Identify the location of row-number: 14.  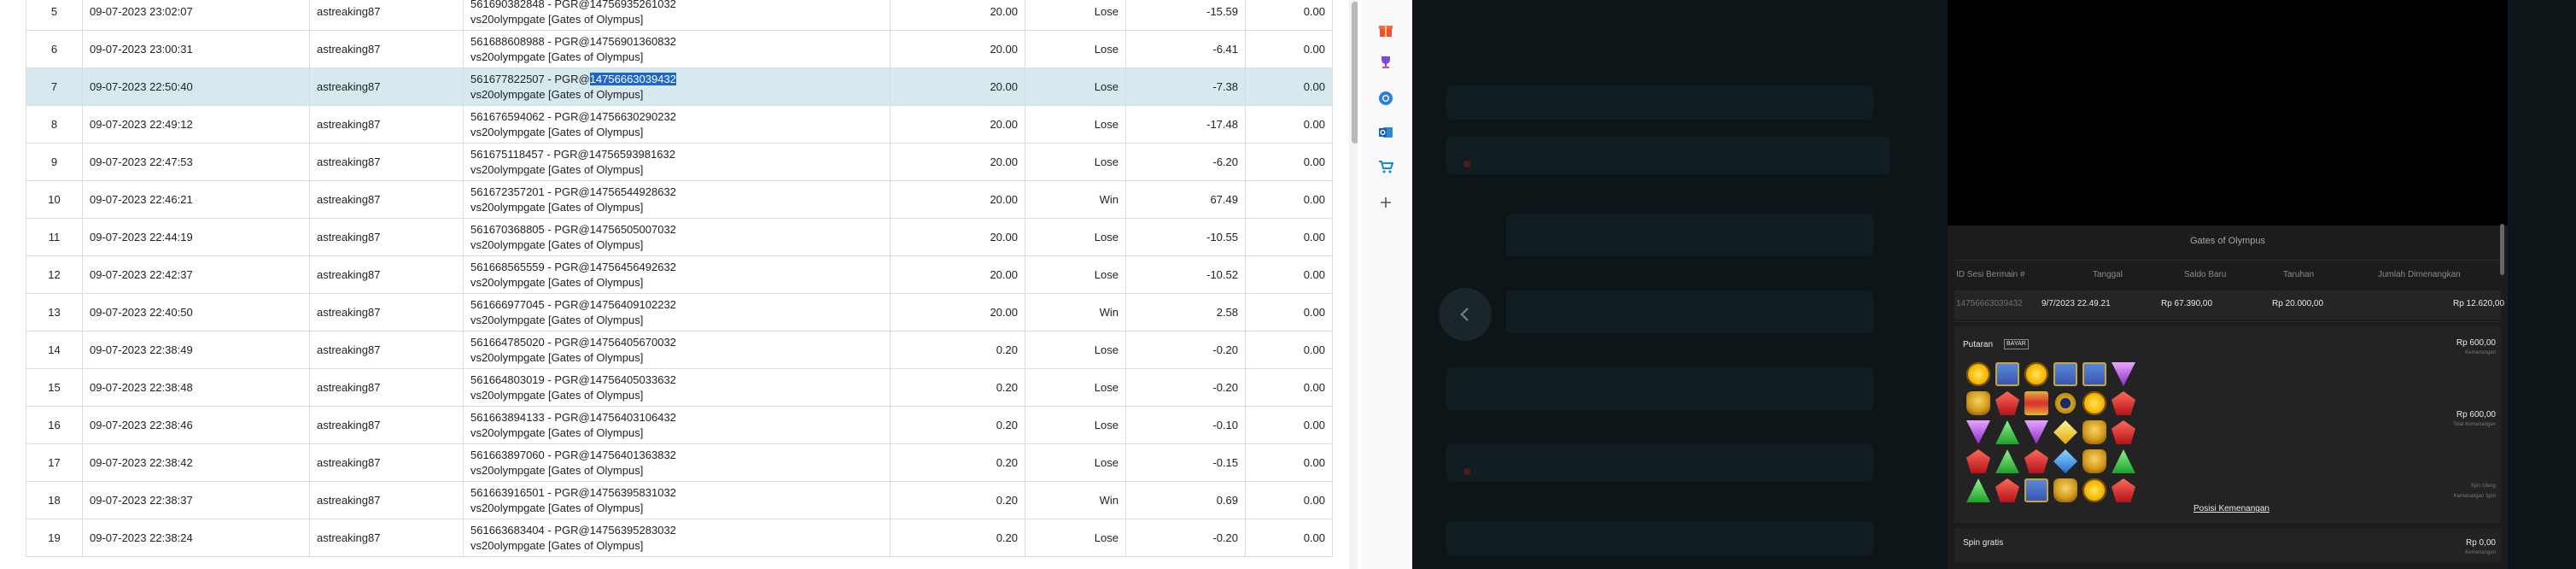
(54, 350).